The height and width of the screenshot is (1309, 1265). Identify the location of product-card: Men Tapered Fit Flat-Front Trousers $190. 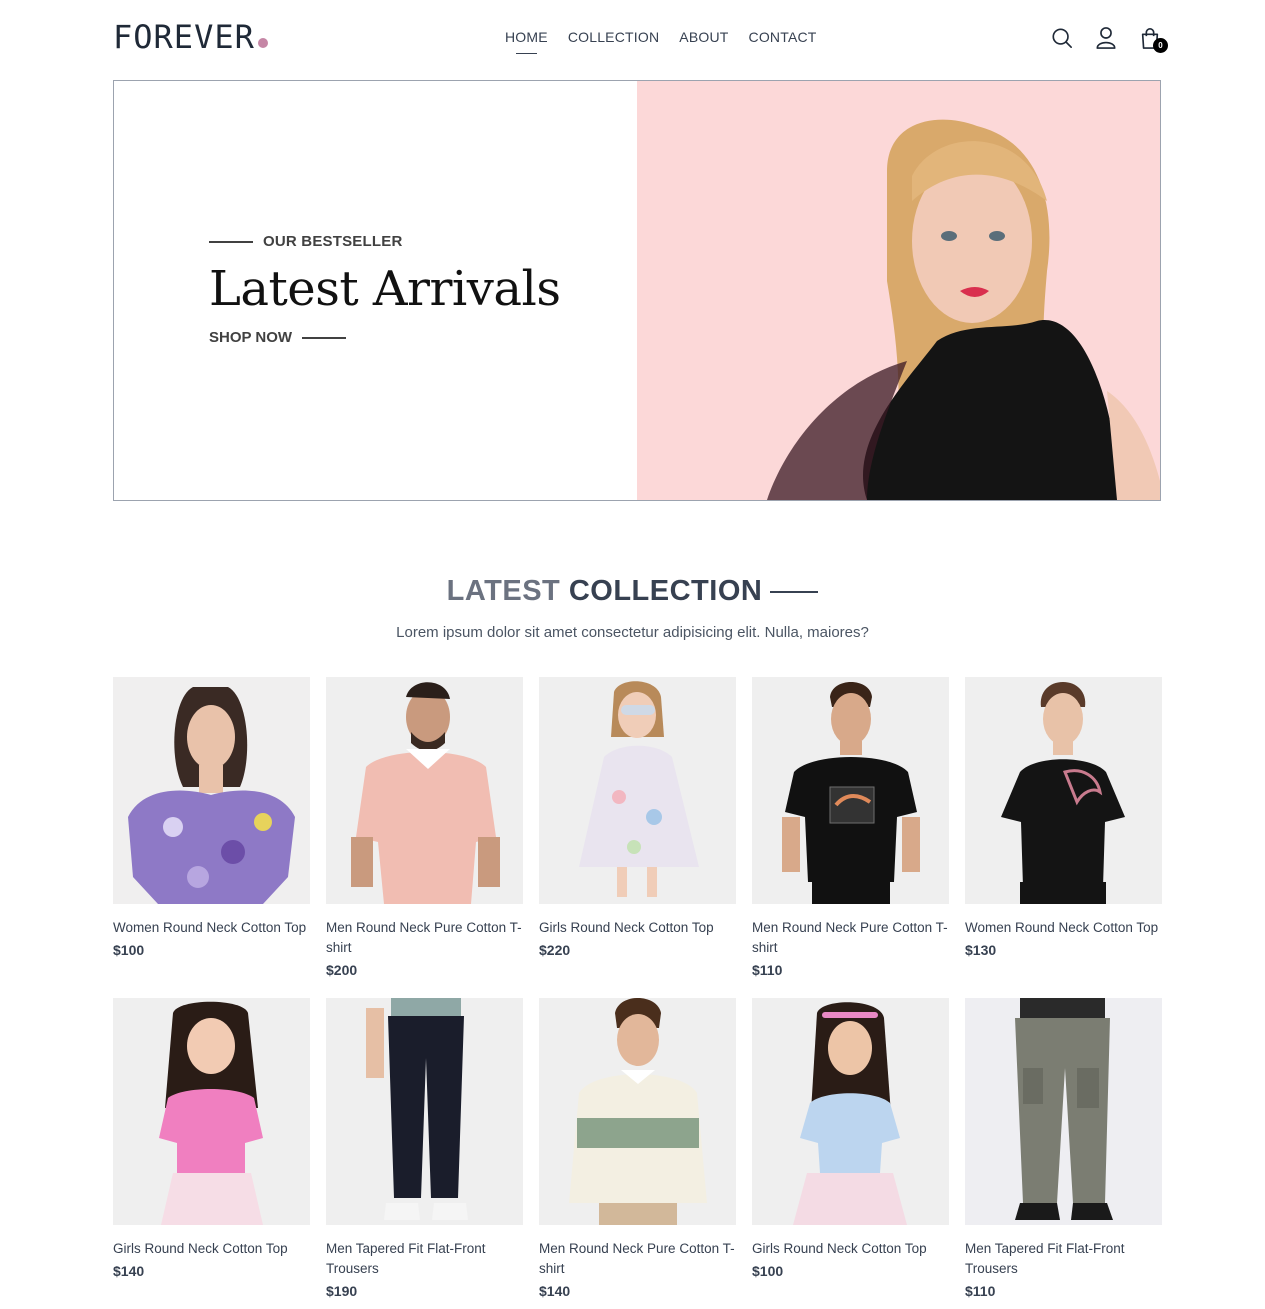
(424, 1148).